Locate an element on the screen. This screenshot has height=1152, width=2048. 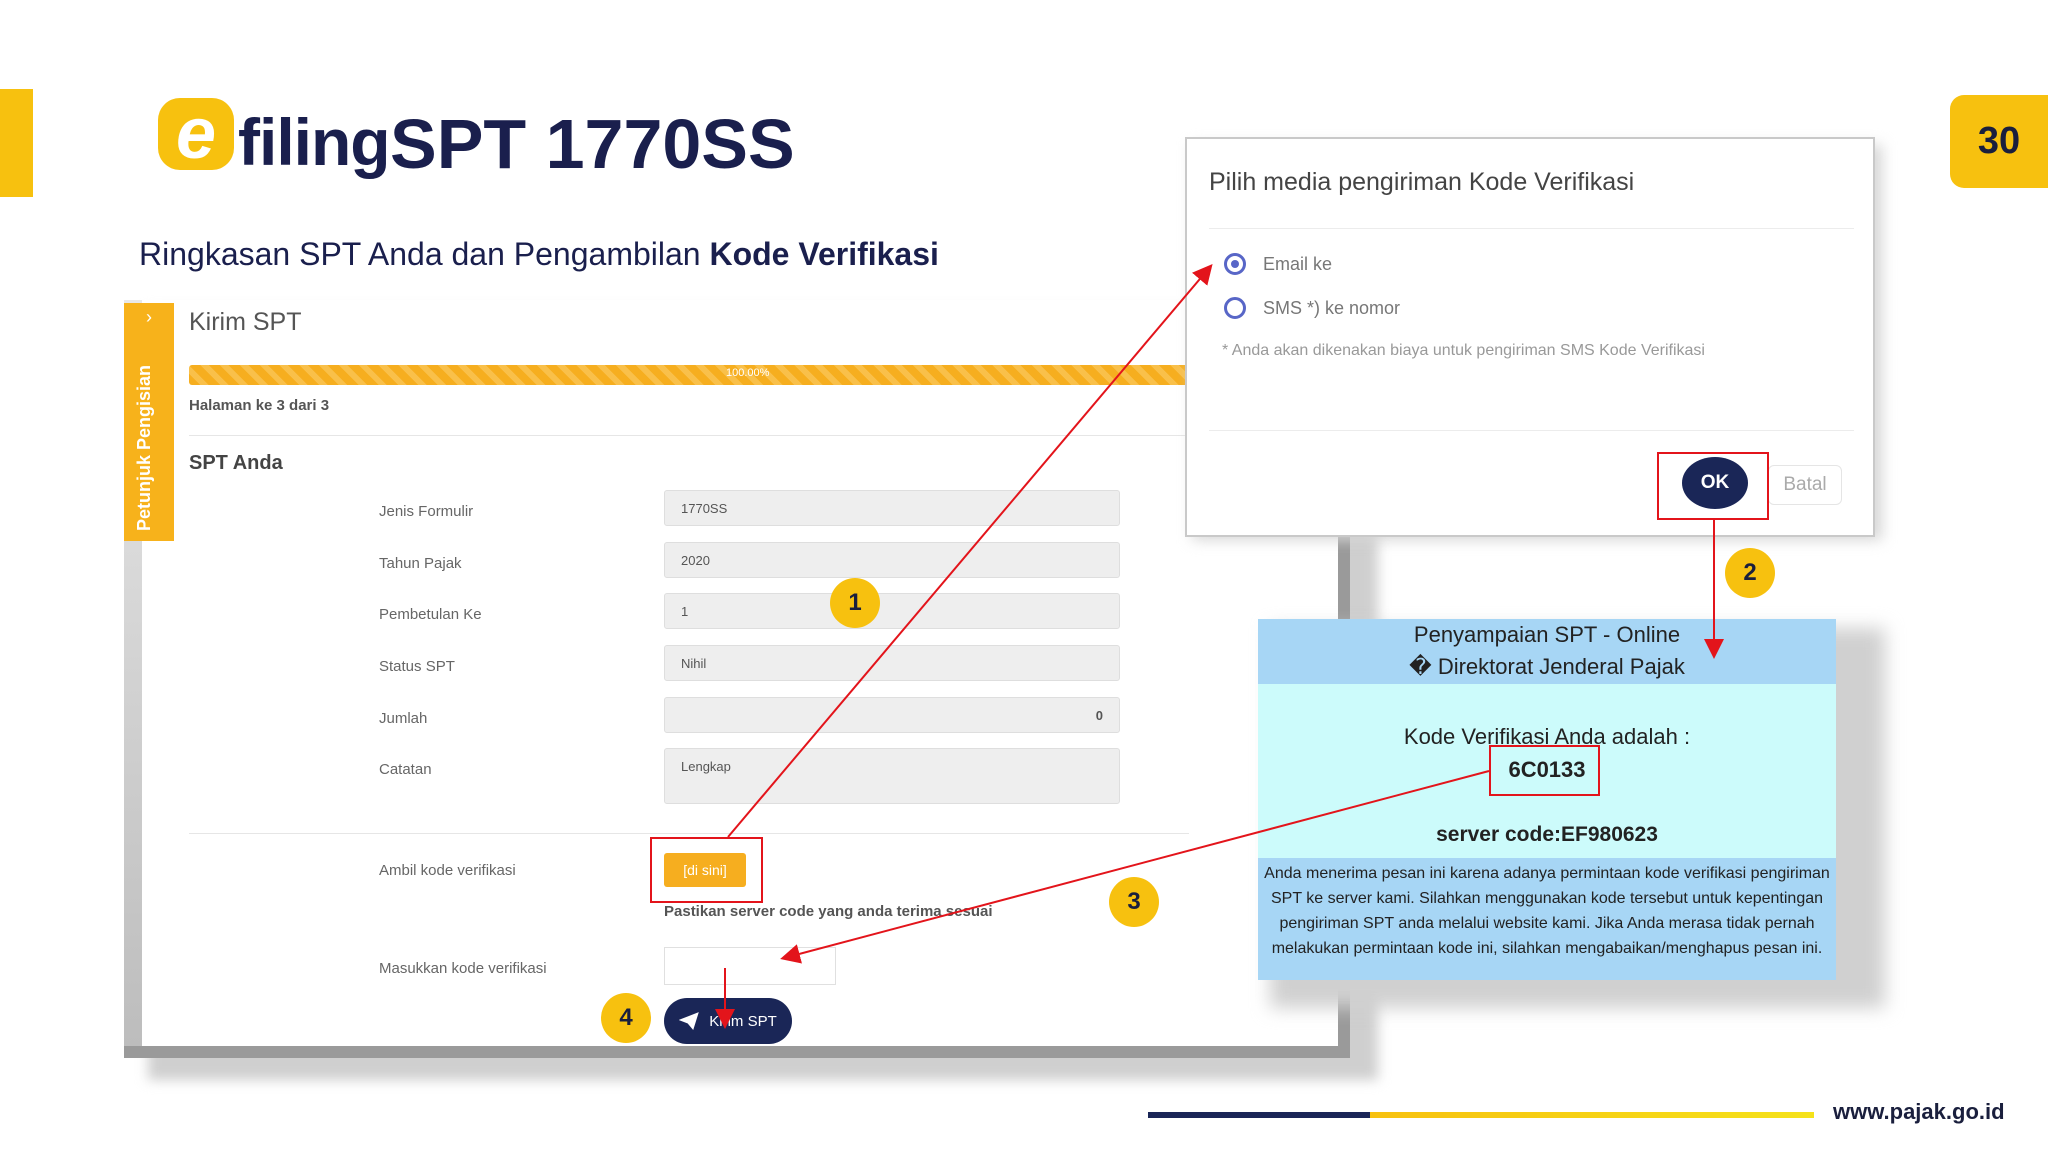
step-badge-3: 3 is located at coordinates (1134, 902).